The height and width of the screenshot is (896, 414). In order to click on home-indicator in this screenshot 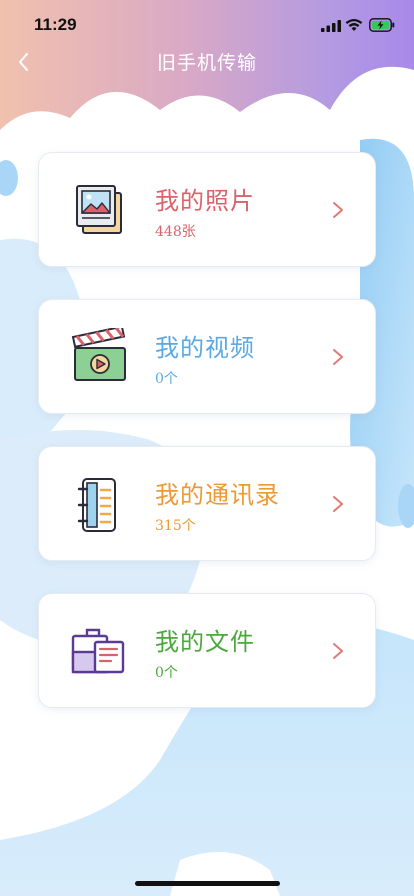, I will do `click(207, 883)`.